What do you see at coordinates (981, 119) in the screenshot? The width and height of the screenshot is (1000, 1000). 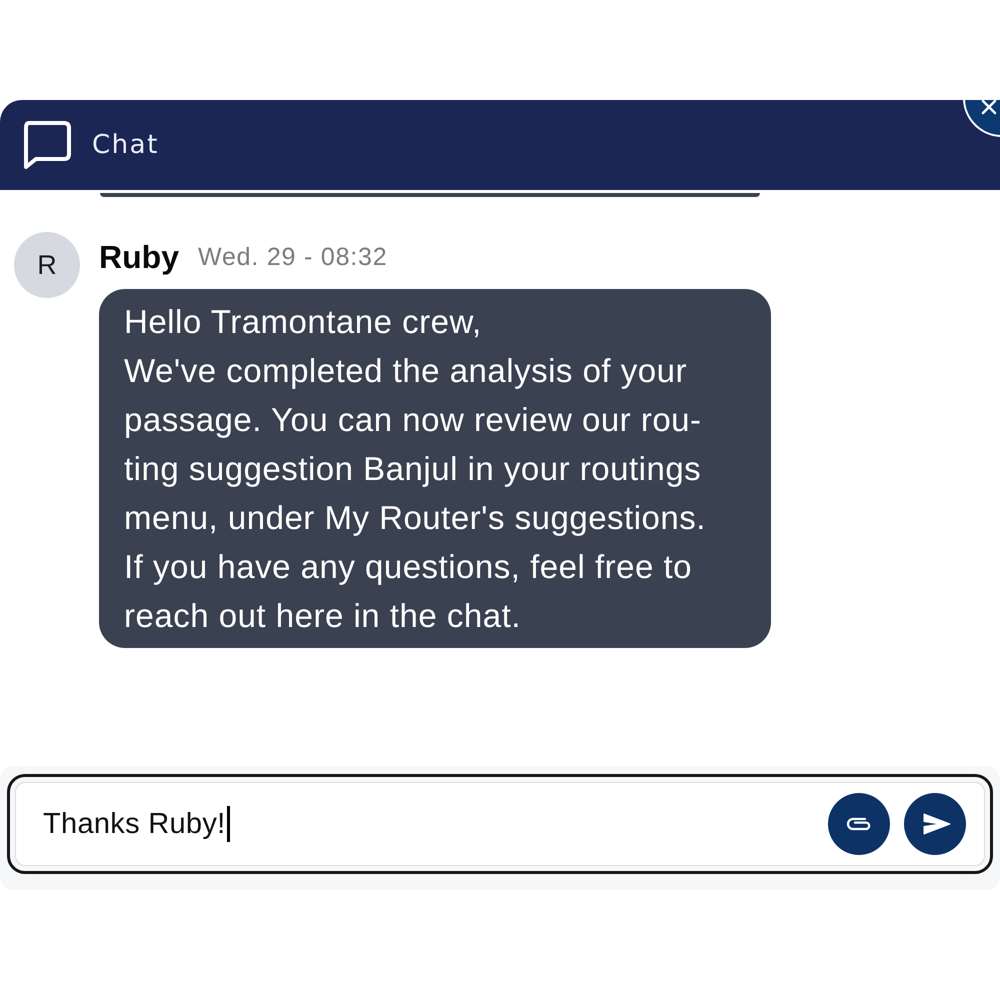 I see `close-button` at bounding box center [981, 119].